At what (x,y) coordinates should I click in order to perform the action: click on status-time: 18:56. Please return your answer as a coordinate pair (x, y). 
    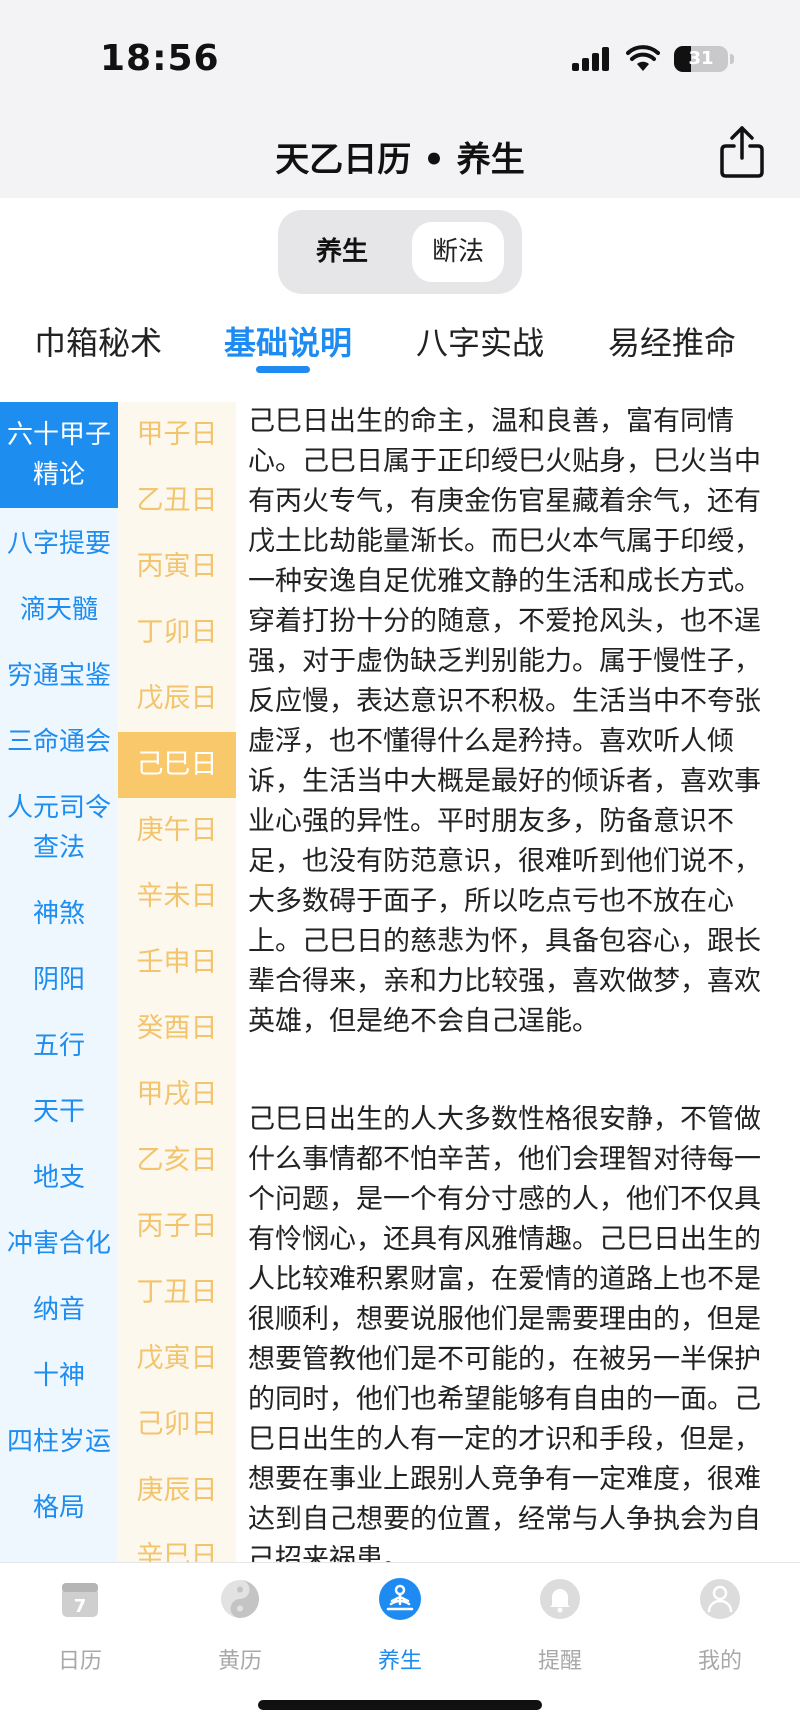
    Looking at the image, I should click on (160, 58).